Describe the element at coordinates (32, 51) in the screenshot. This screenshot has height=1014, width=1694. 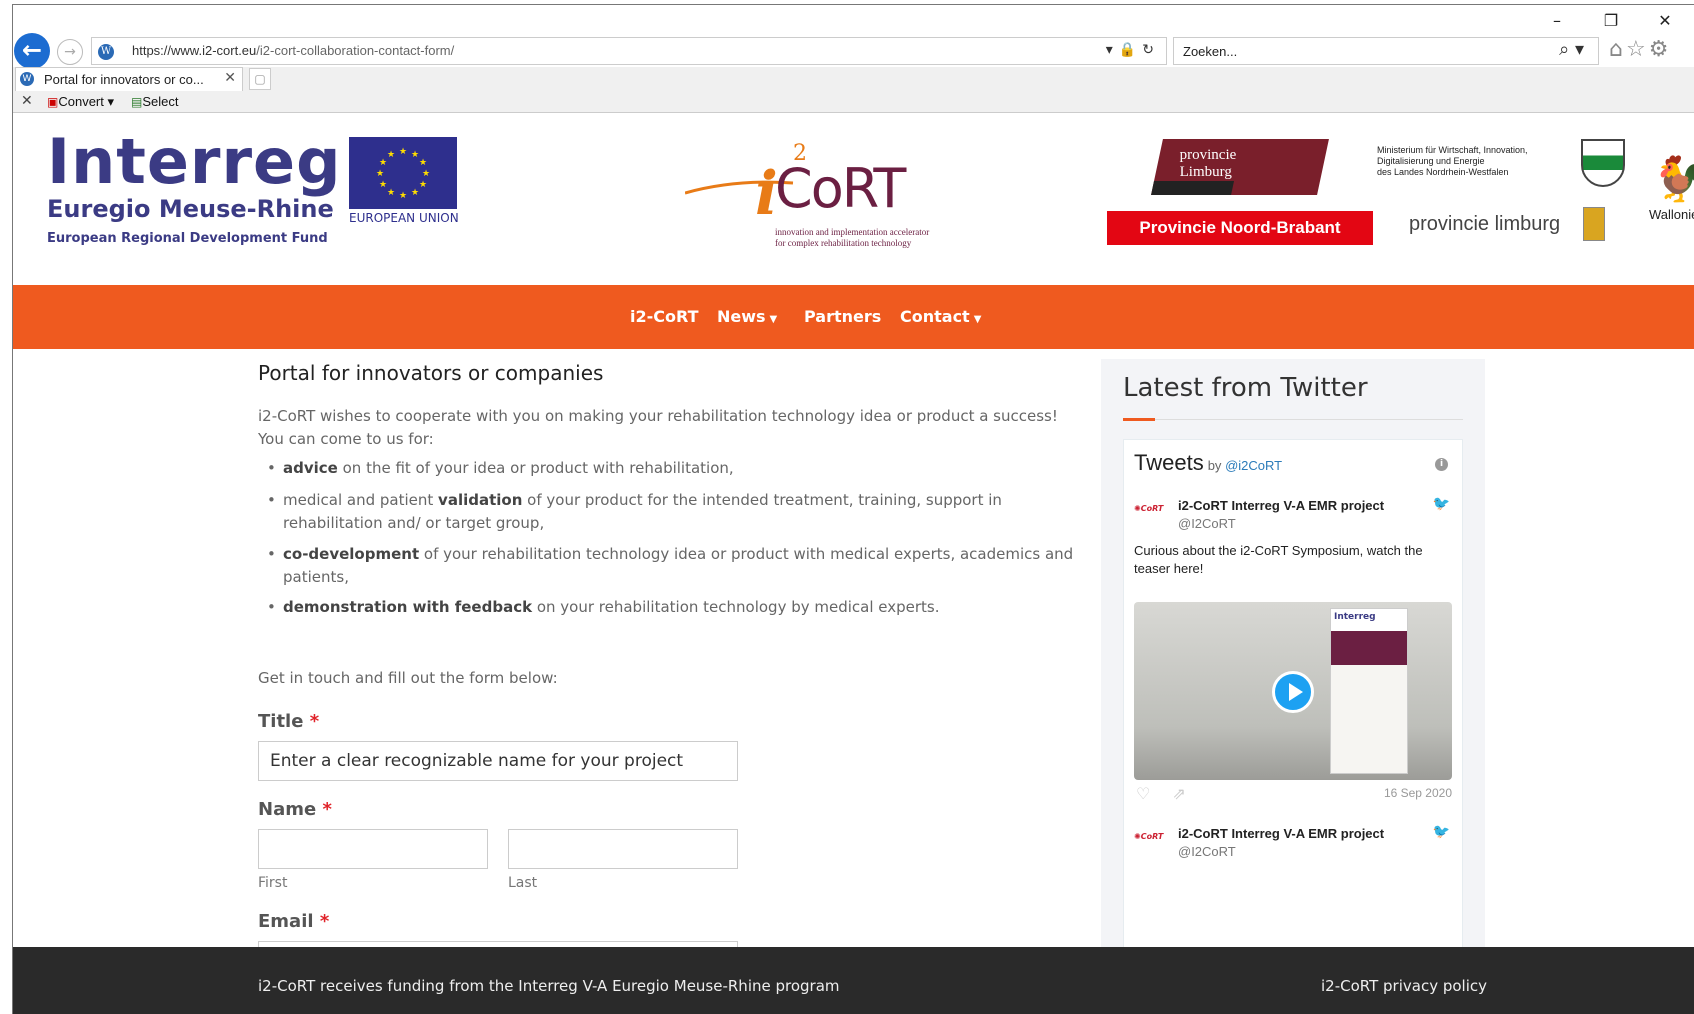
I see `back-button: ←` at that location.